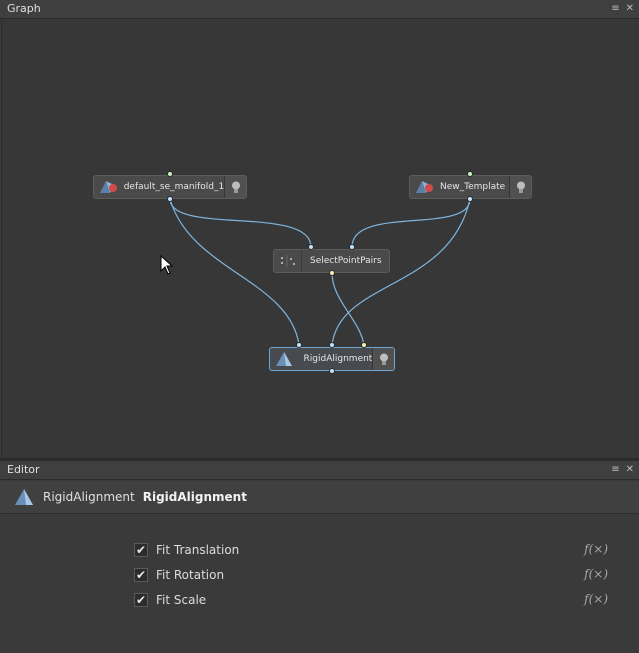 The width and height of the screenshot is (639, 653). What do you see at coordinates (374, 600) in the screenshot?
I see `param-fit-scale: ✔ Fit Scale f(×)` at bounding box center [374, 600].